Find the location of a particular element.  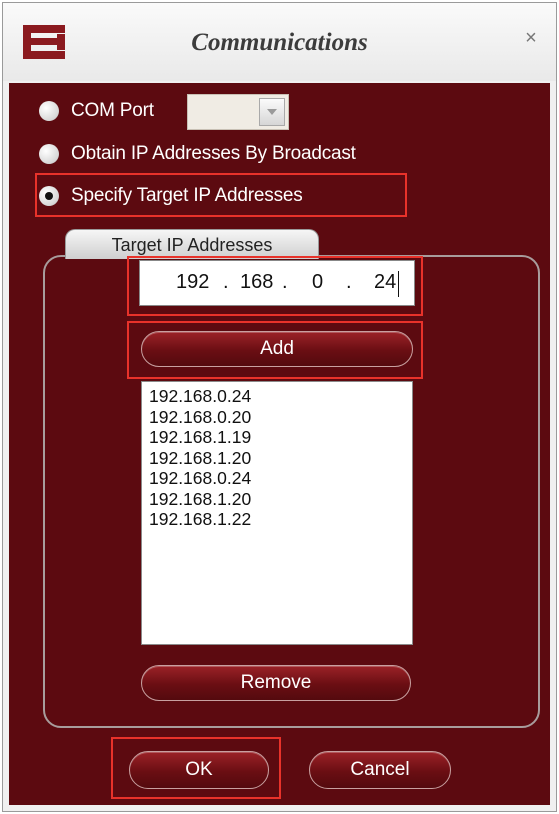

close-icon: × is located at coordinates (531, 37).